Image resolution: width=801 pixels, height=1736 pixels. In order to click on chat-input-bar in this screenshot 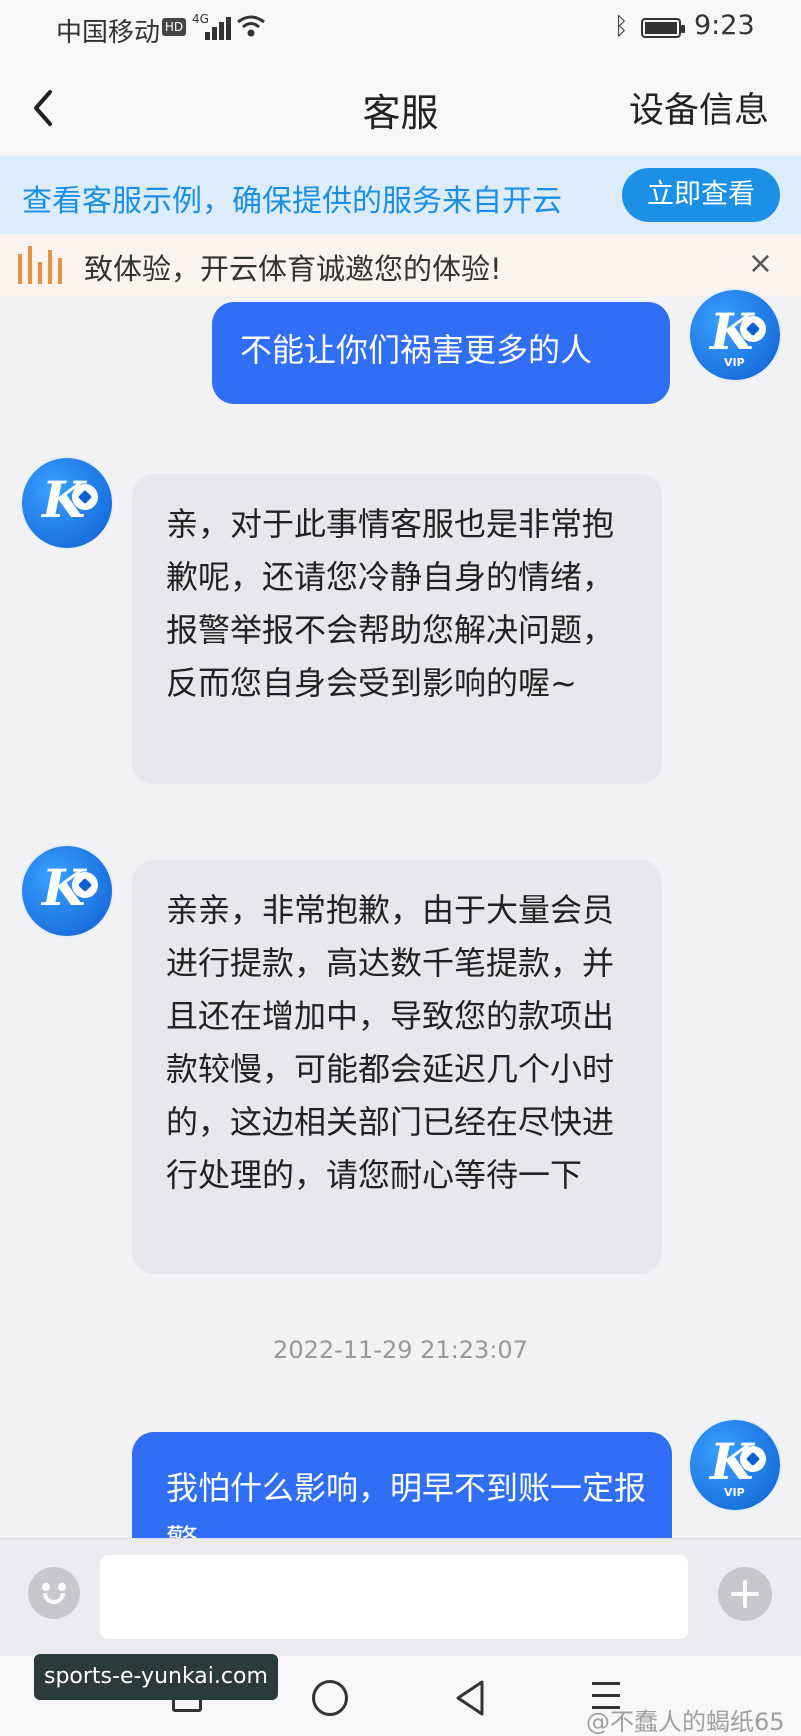, I will do `click(400, 1597)`.